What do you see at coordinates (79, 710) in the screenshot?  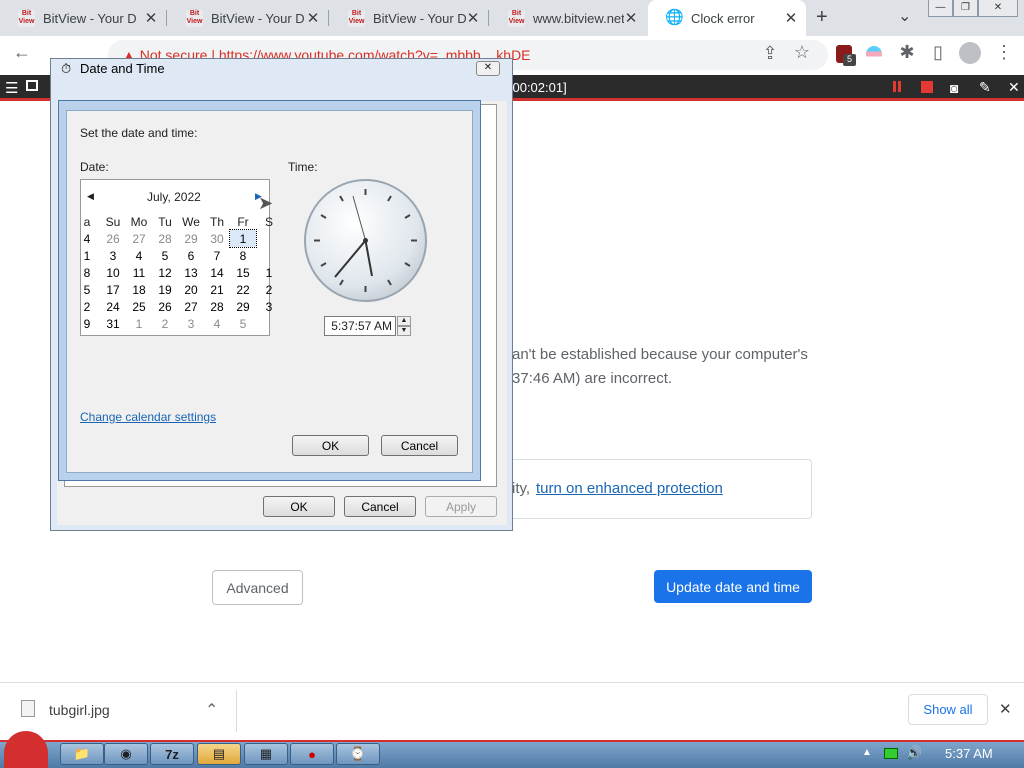 I see `download-filename: tubgirl.jpg` at bounding box center [79, 710].